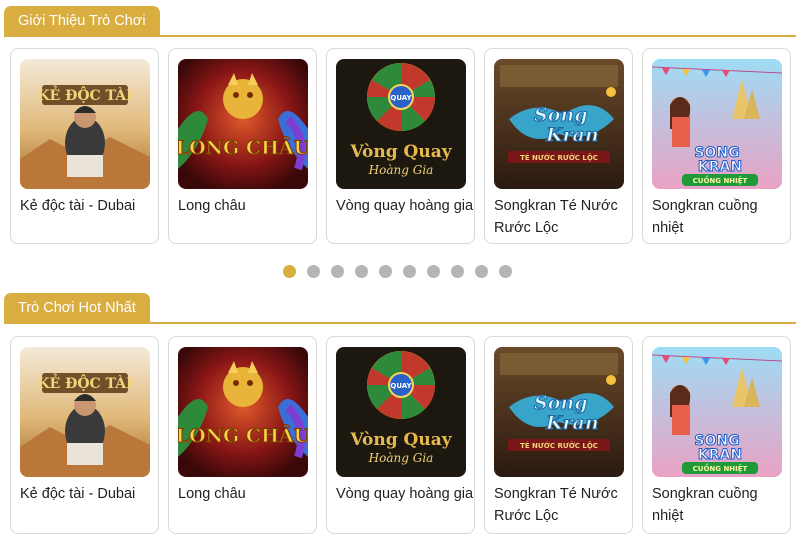  I want to click on section-heading: Trò Chơi Hot Nhất, so click(77, 308).